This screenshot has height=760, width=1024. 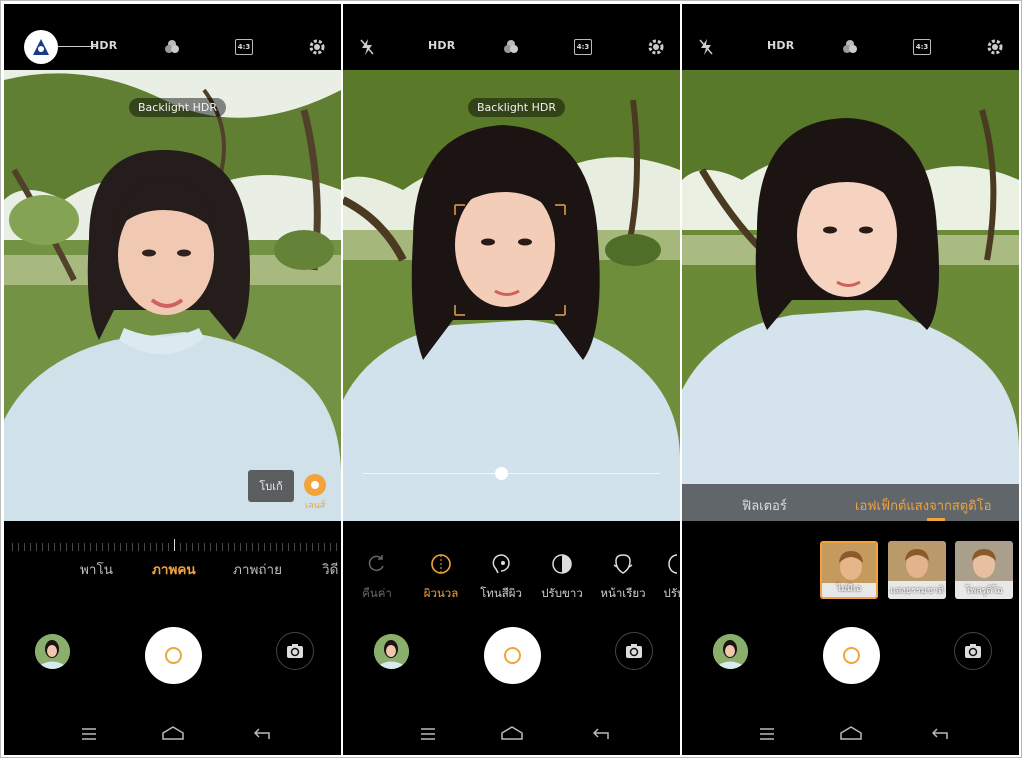 I want to click on portrait-bokeh-label: โบเก้, so click(x=271, y=486).